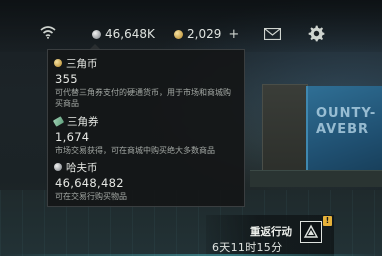  I want to click on currency-description: 市场交易获得，可在商城中购买绝大多数商品, so click(148, 150).